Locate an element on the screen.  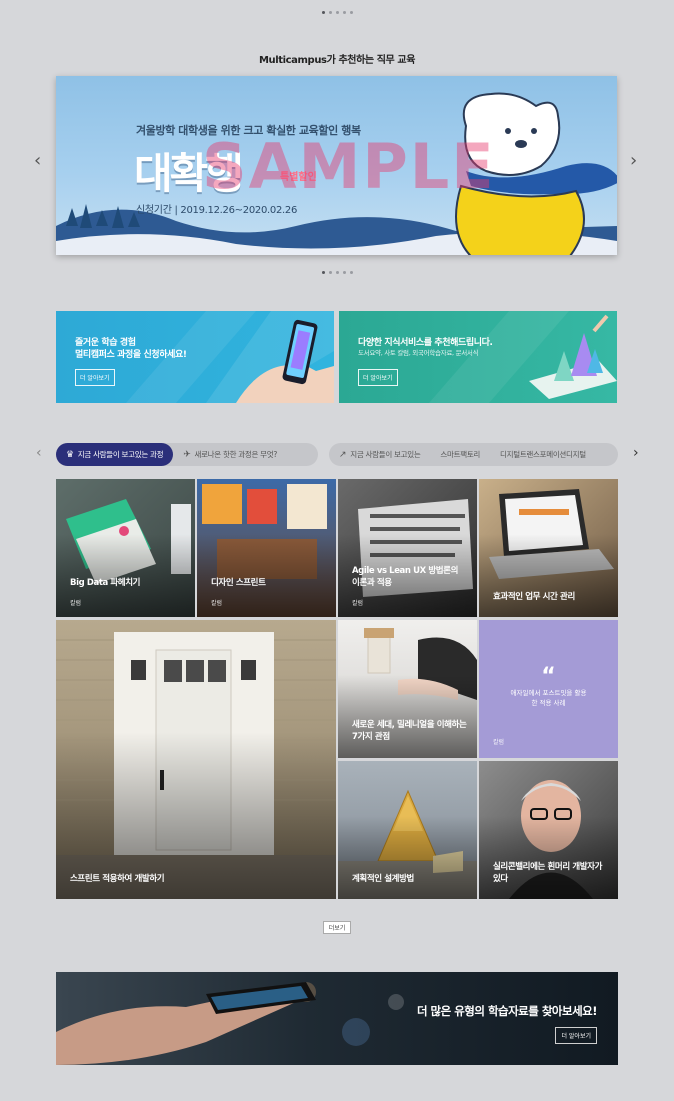
hero-period: 신청기간 | 2019.12.26~2020.02.26 is located at coordinates (217, 210).